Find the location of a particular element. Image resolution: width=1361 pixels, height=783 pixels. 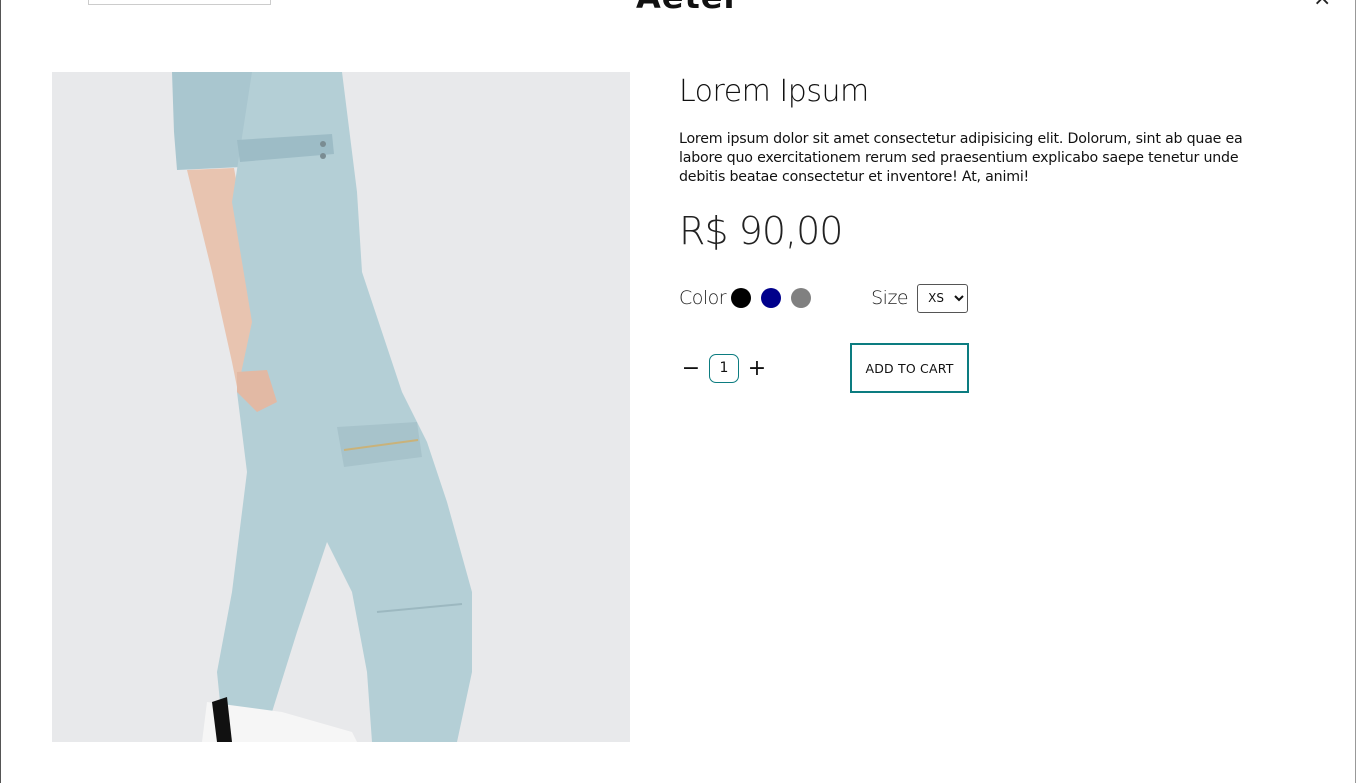

size-select: XS is located at coordinates (943, 298).